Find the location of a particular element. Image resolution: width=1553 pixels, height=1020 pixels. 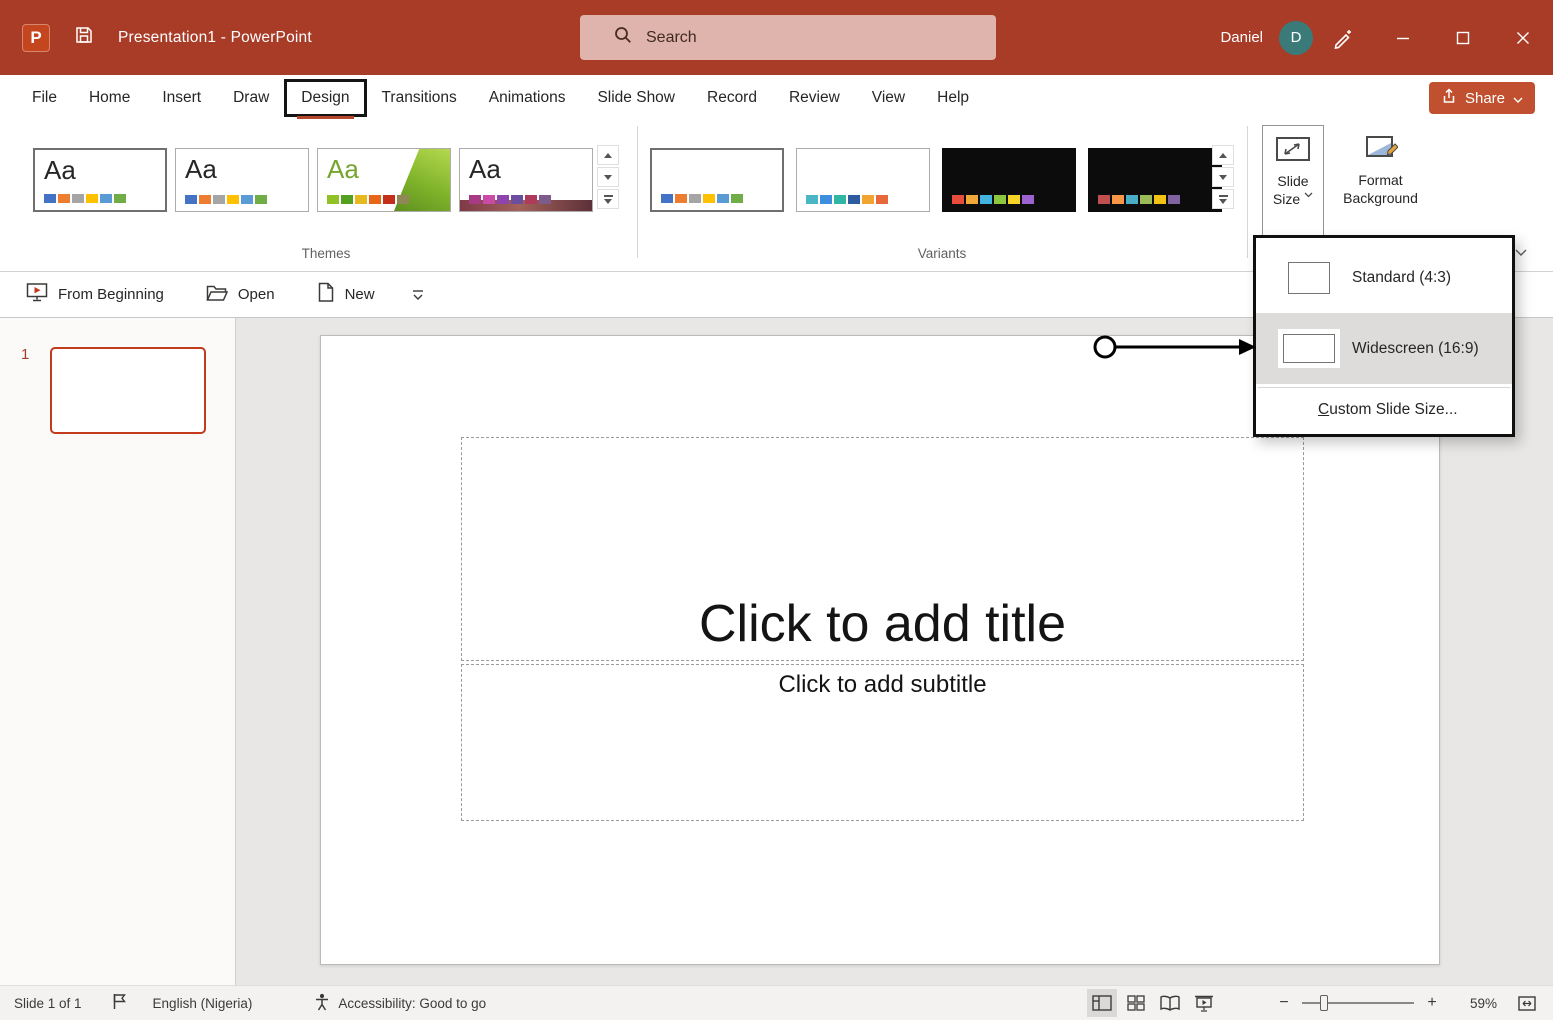

subtitle-placeholder: Click to add subtitle is located at coordinates (882, 742).